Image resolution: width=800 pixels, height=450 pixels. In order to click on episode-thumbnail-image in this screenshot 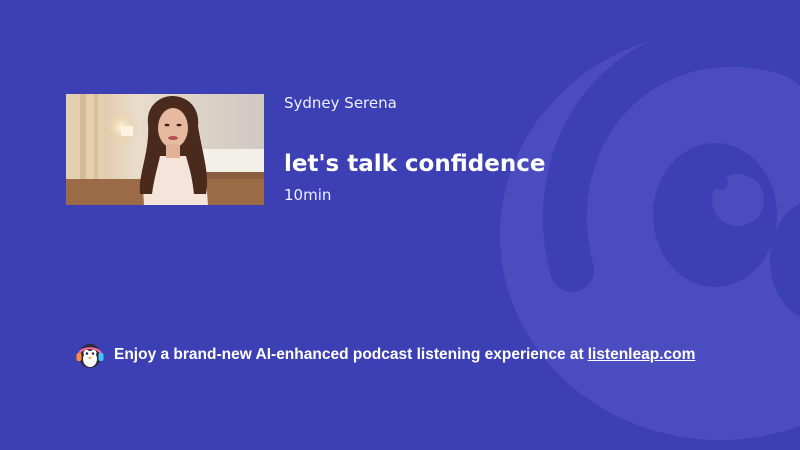, I will do `click(165, 149)`.